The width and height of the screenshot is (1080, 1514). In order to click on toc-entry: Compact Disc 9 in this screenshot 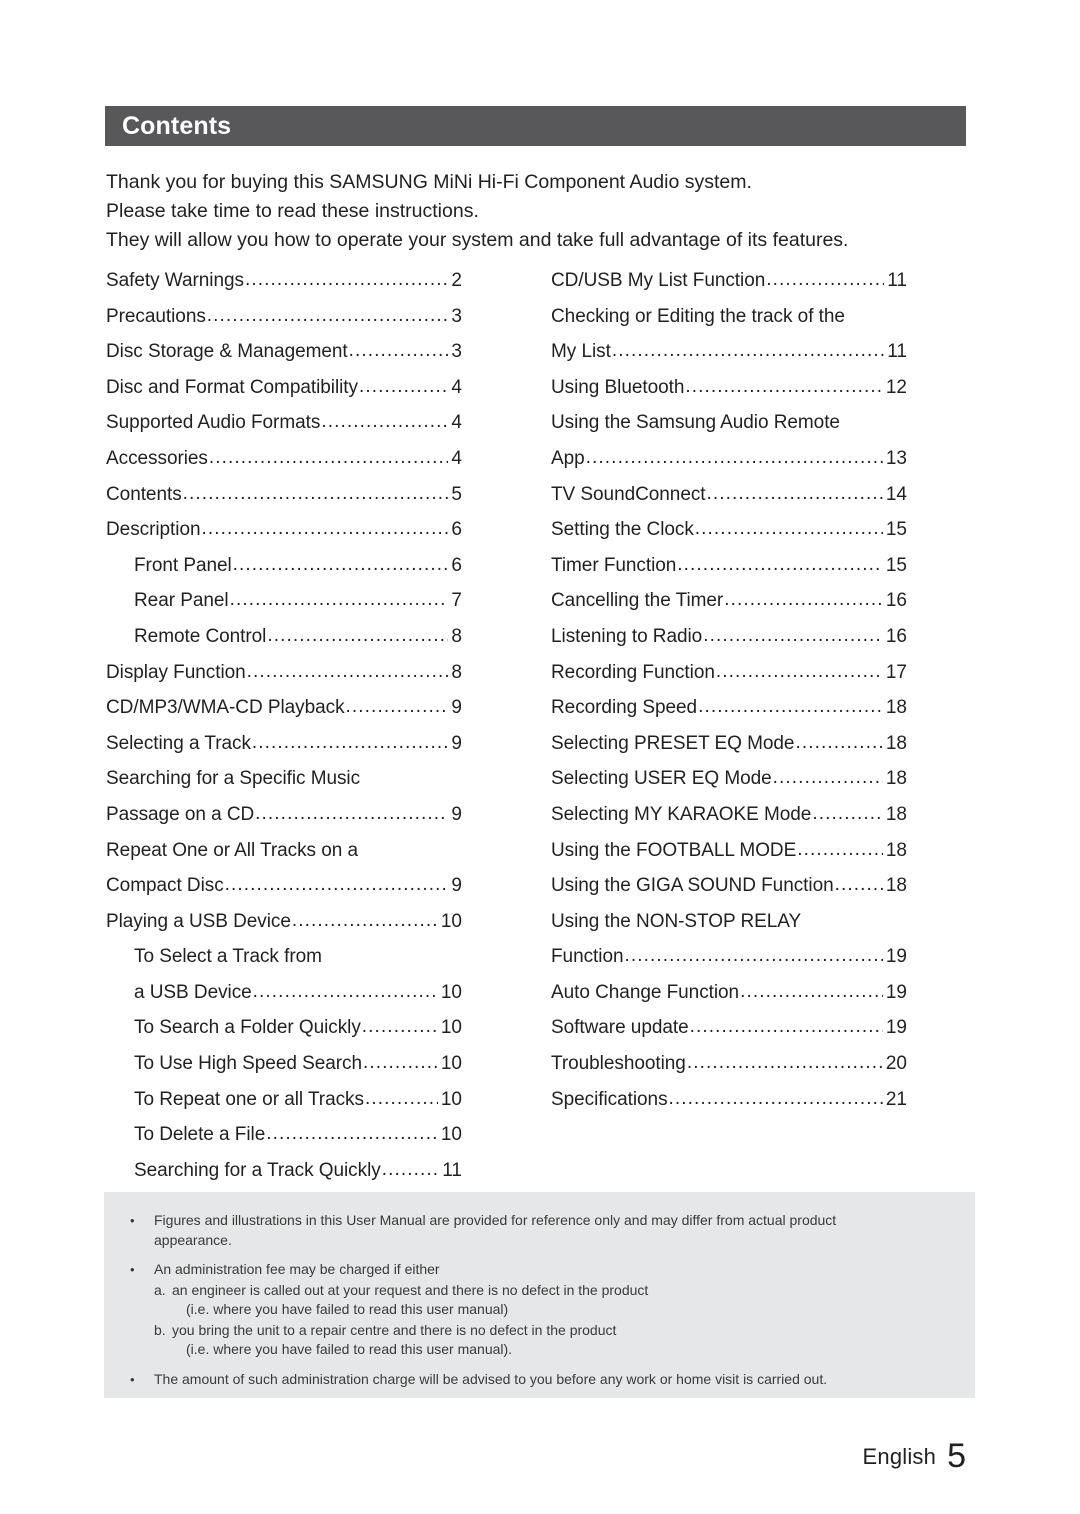, I will do `click(284, 891)`.